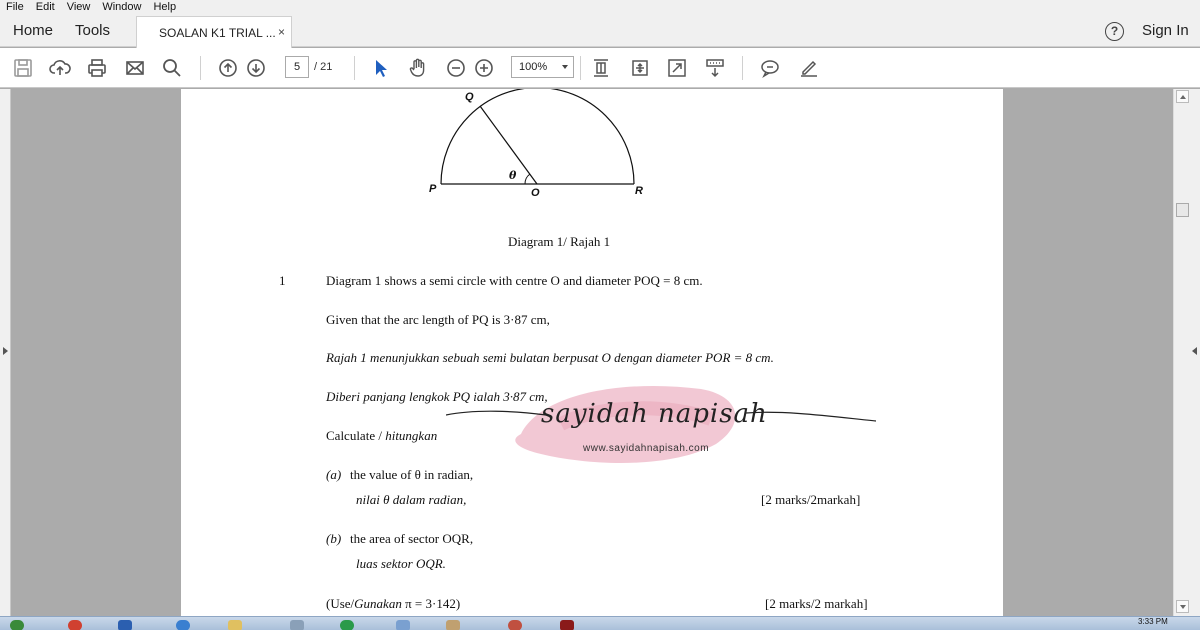  I want to click on print-icon, so click(97, 68).